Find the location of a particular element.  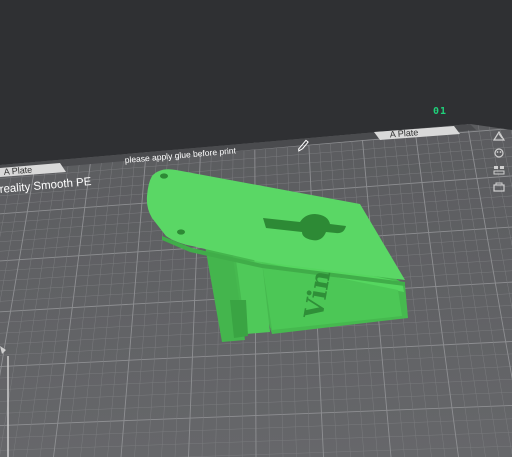

palette-icon is located at coordinates (499, 153).